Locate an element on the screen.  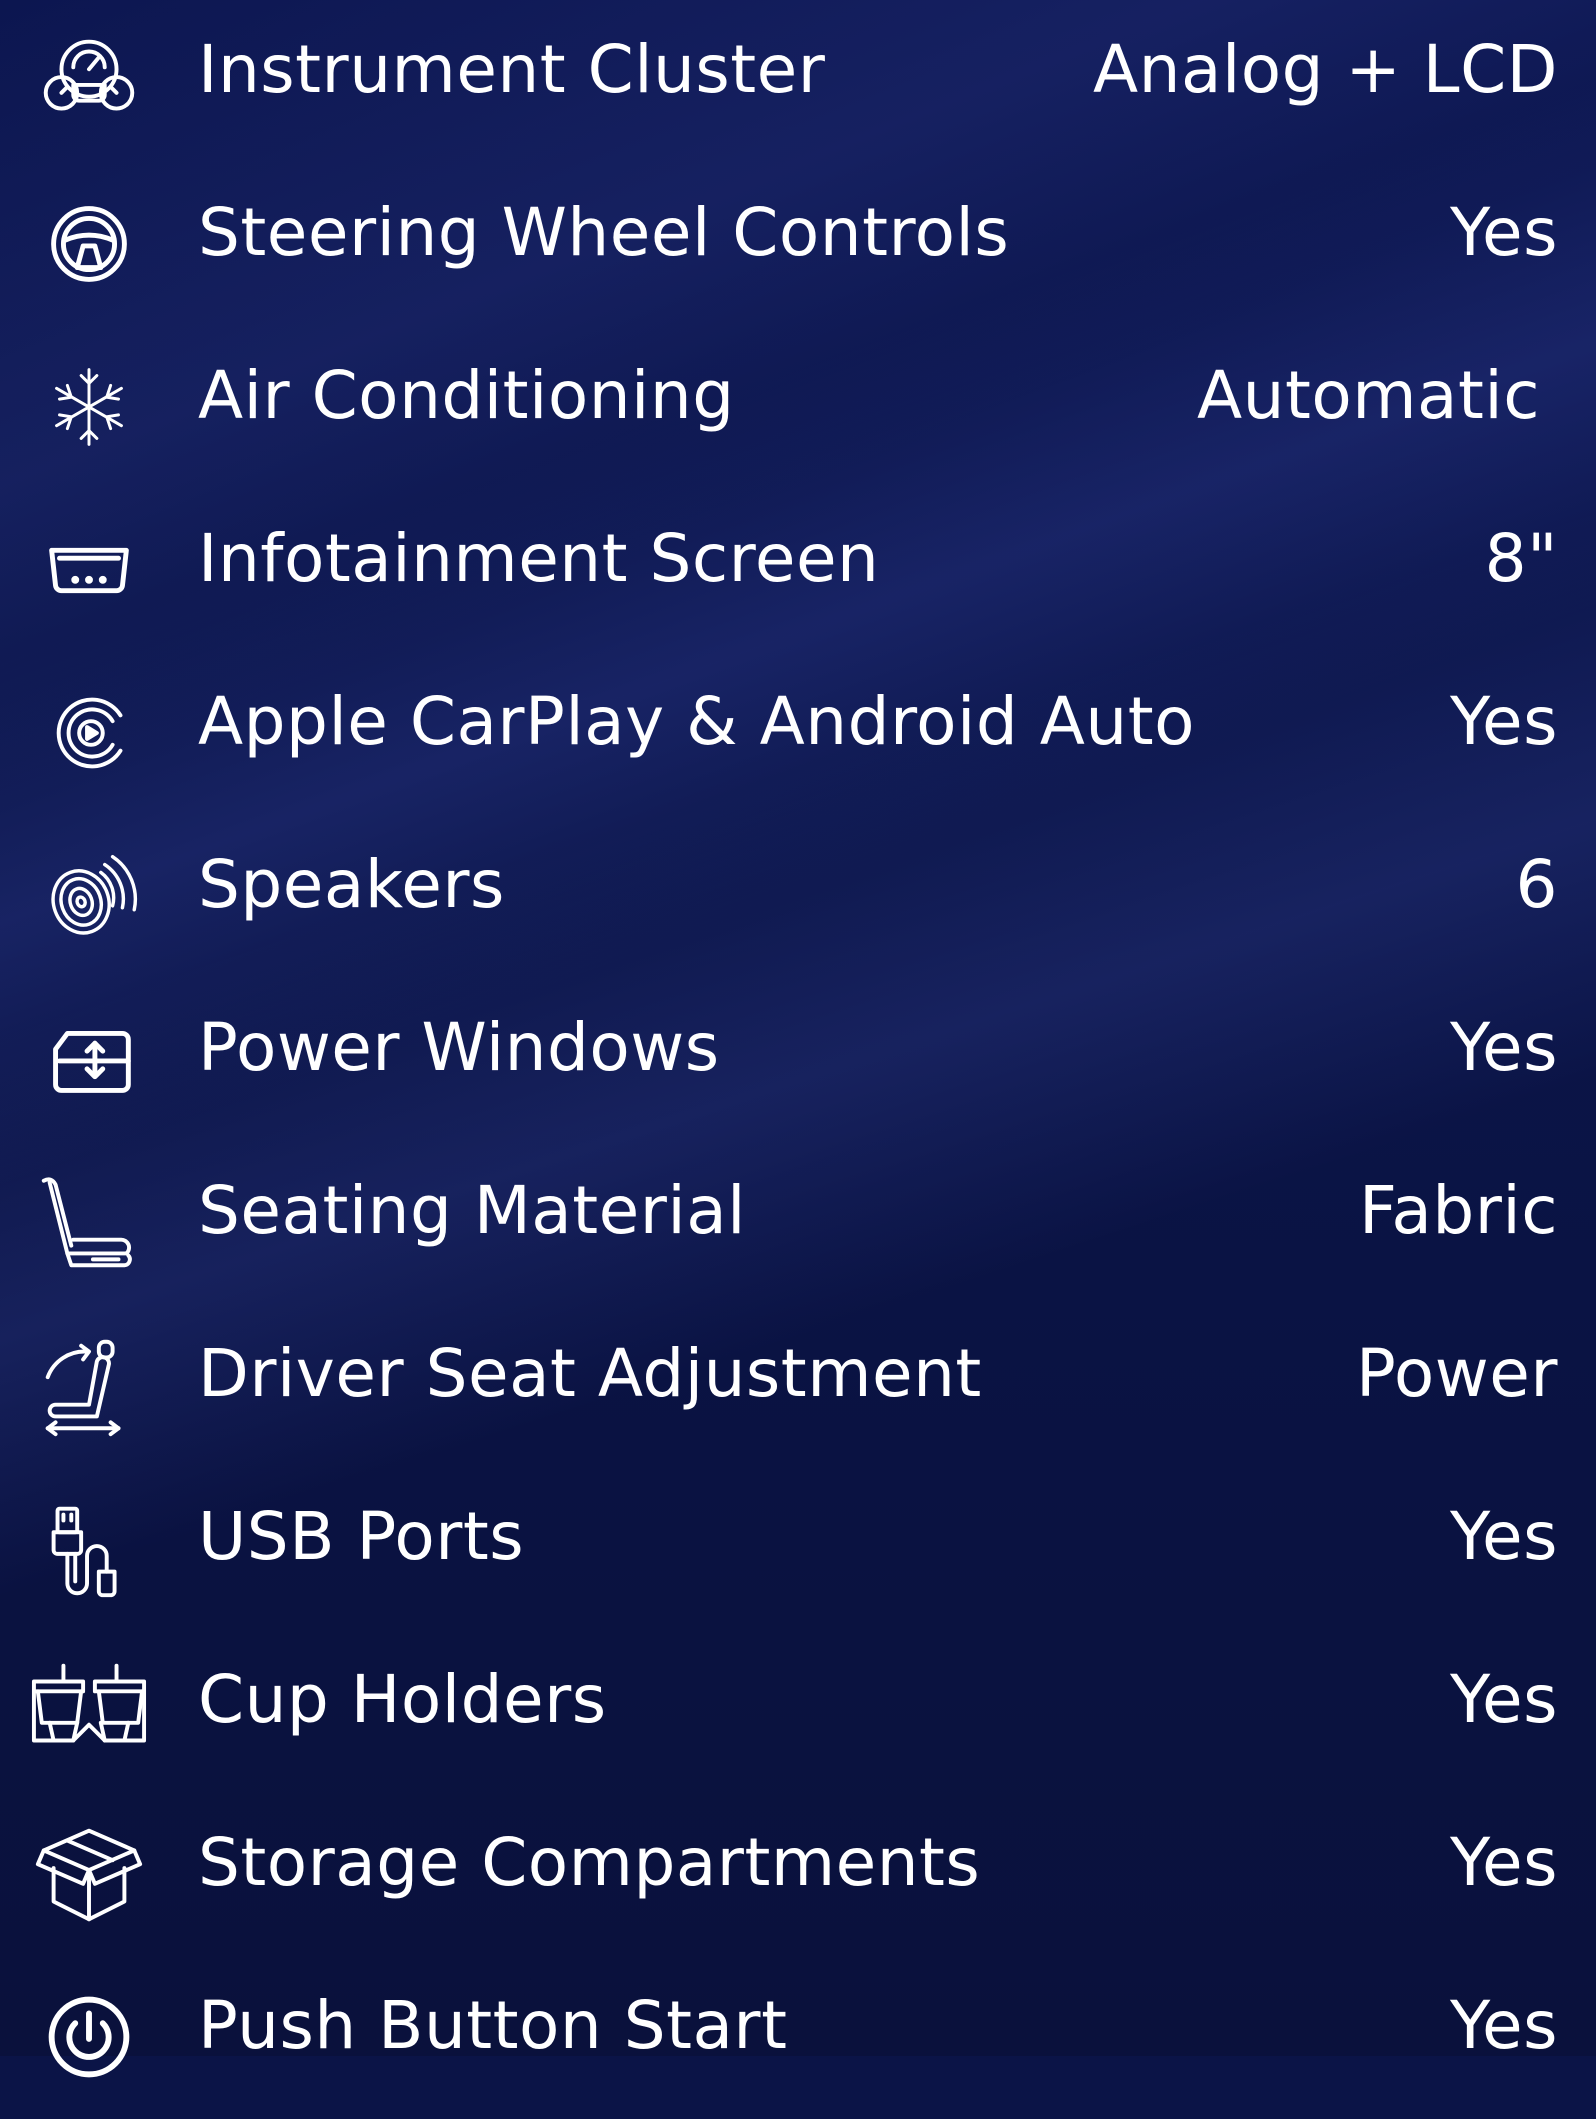
feature-row-power-windows: Power Windows Yes is located at coordinates (798, 1059).